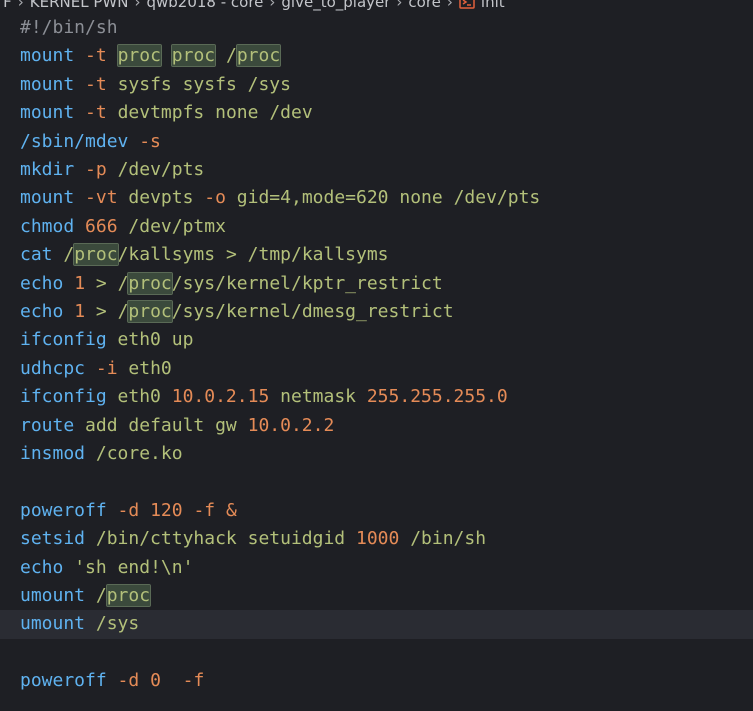 The height and width of the screenshot is (711, 753). Describe the element at coordinates (376, 85) in the screenshot. I see `code-line: mount -t sysfs sysfs /sys` at that location.